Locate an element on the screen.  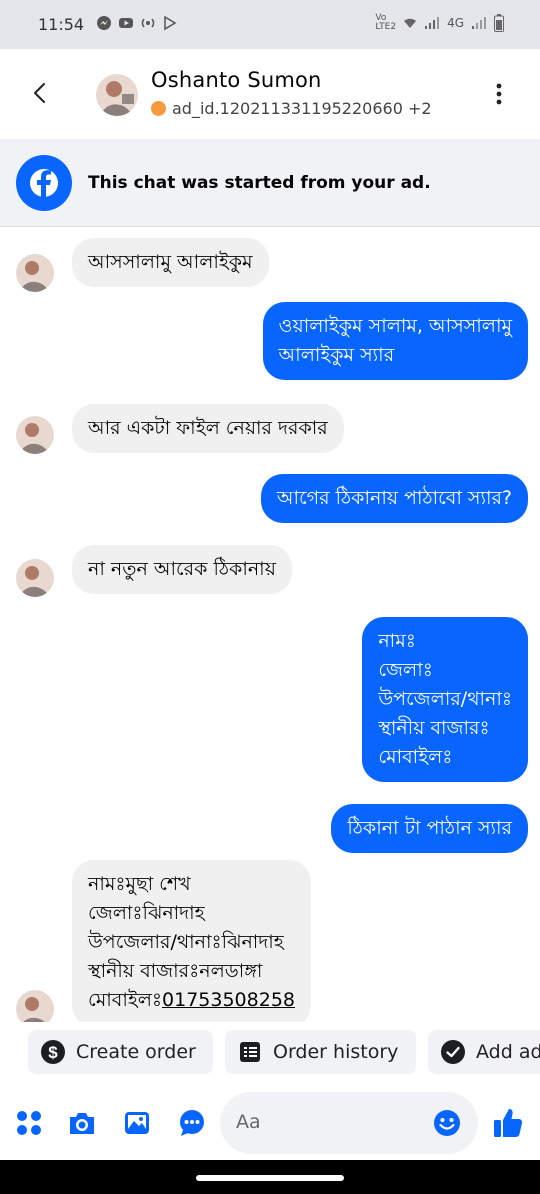
message-input: Aa is located at coordinates (349, 1123).